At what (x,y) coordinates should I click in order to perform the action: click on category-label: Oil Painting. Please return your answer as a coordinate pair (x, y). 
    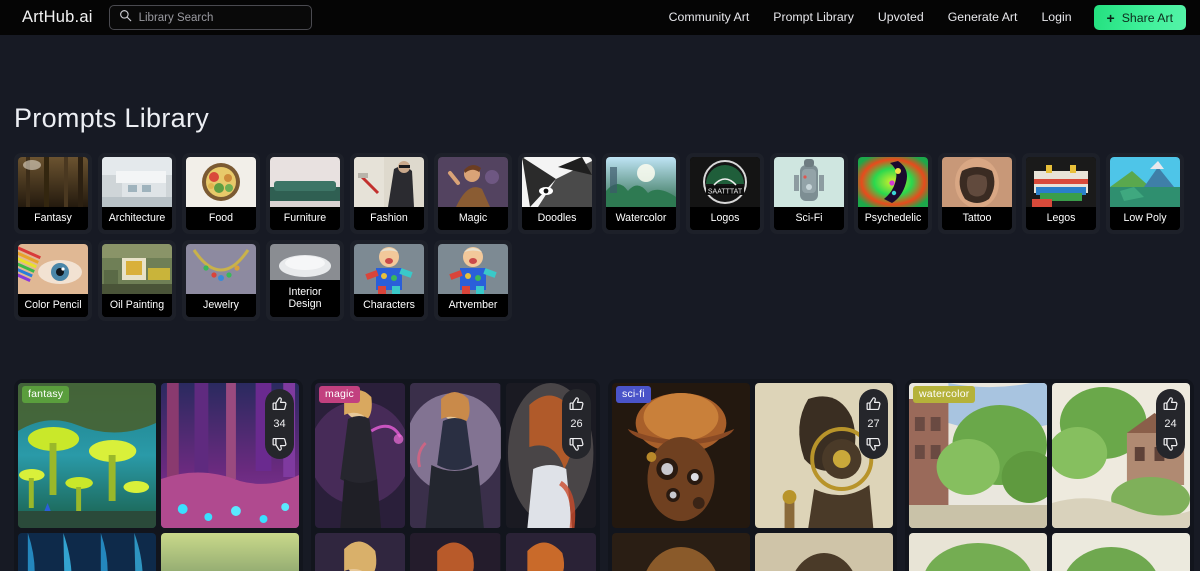
    Looking at the image, I should click on (137, 305).